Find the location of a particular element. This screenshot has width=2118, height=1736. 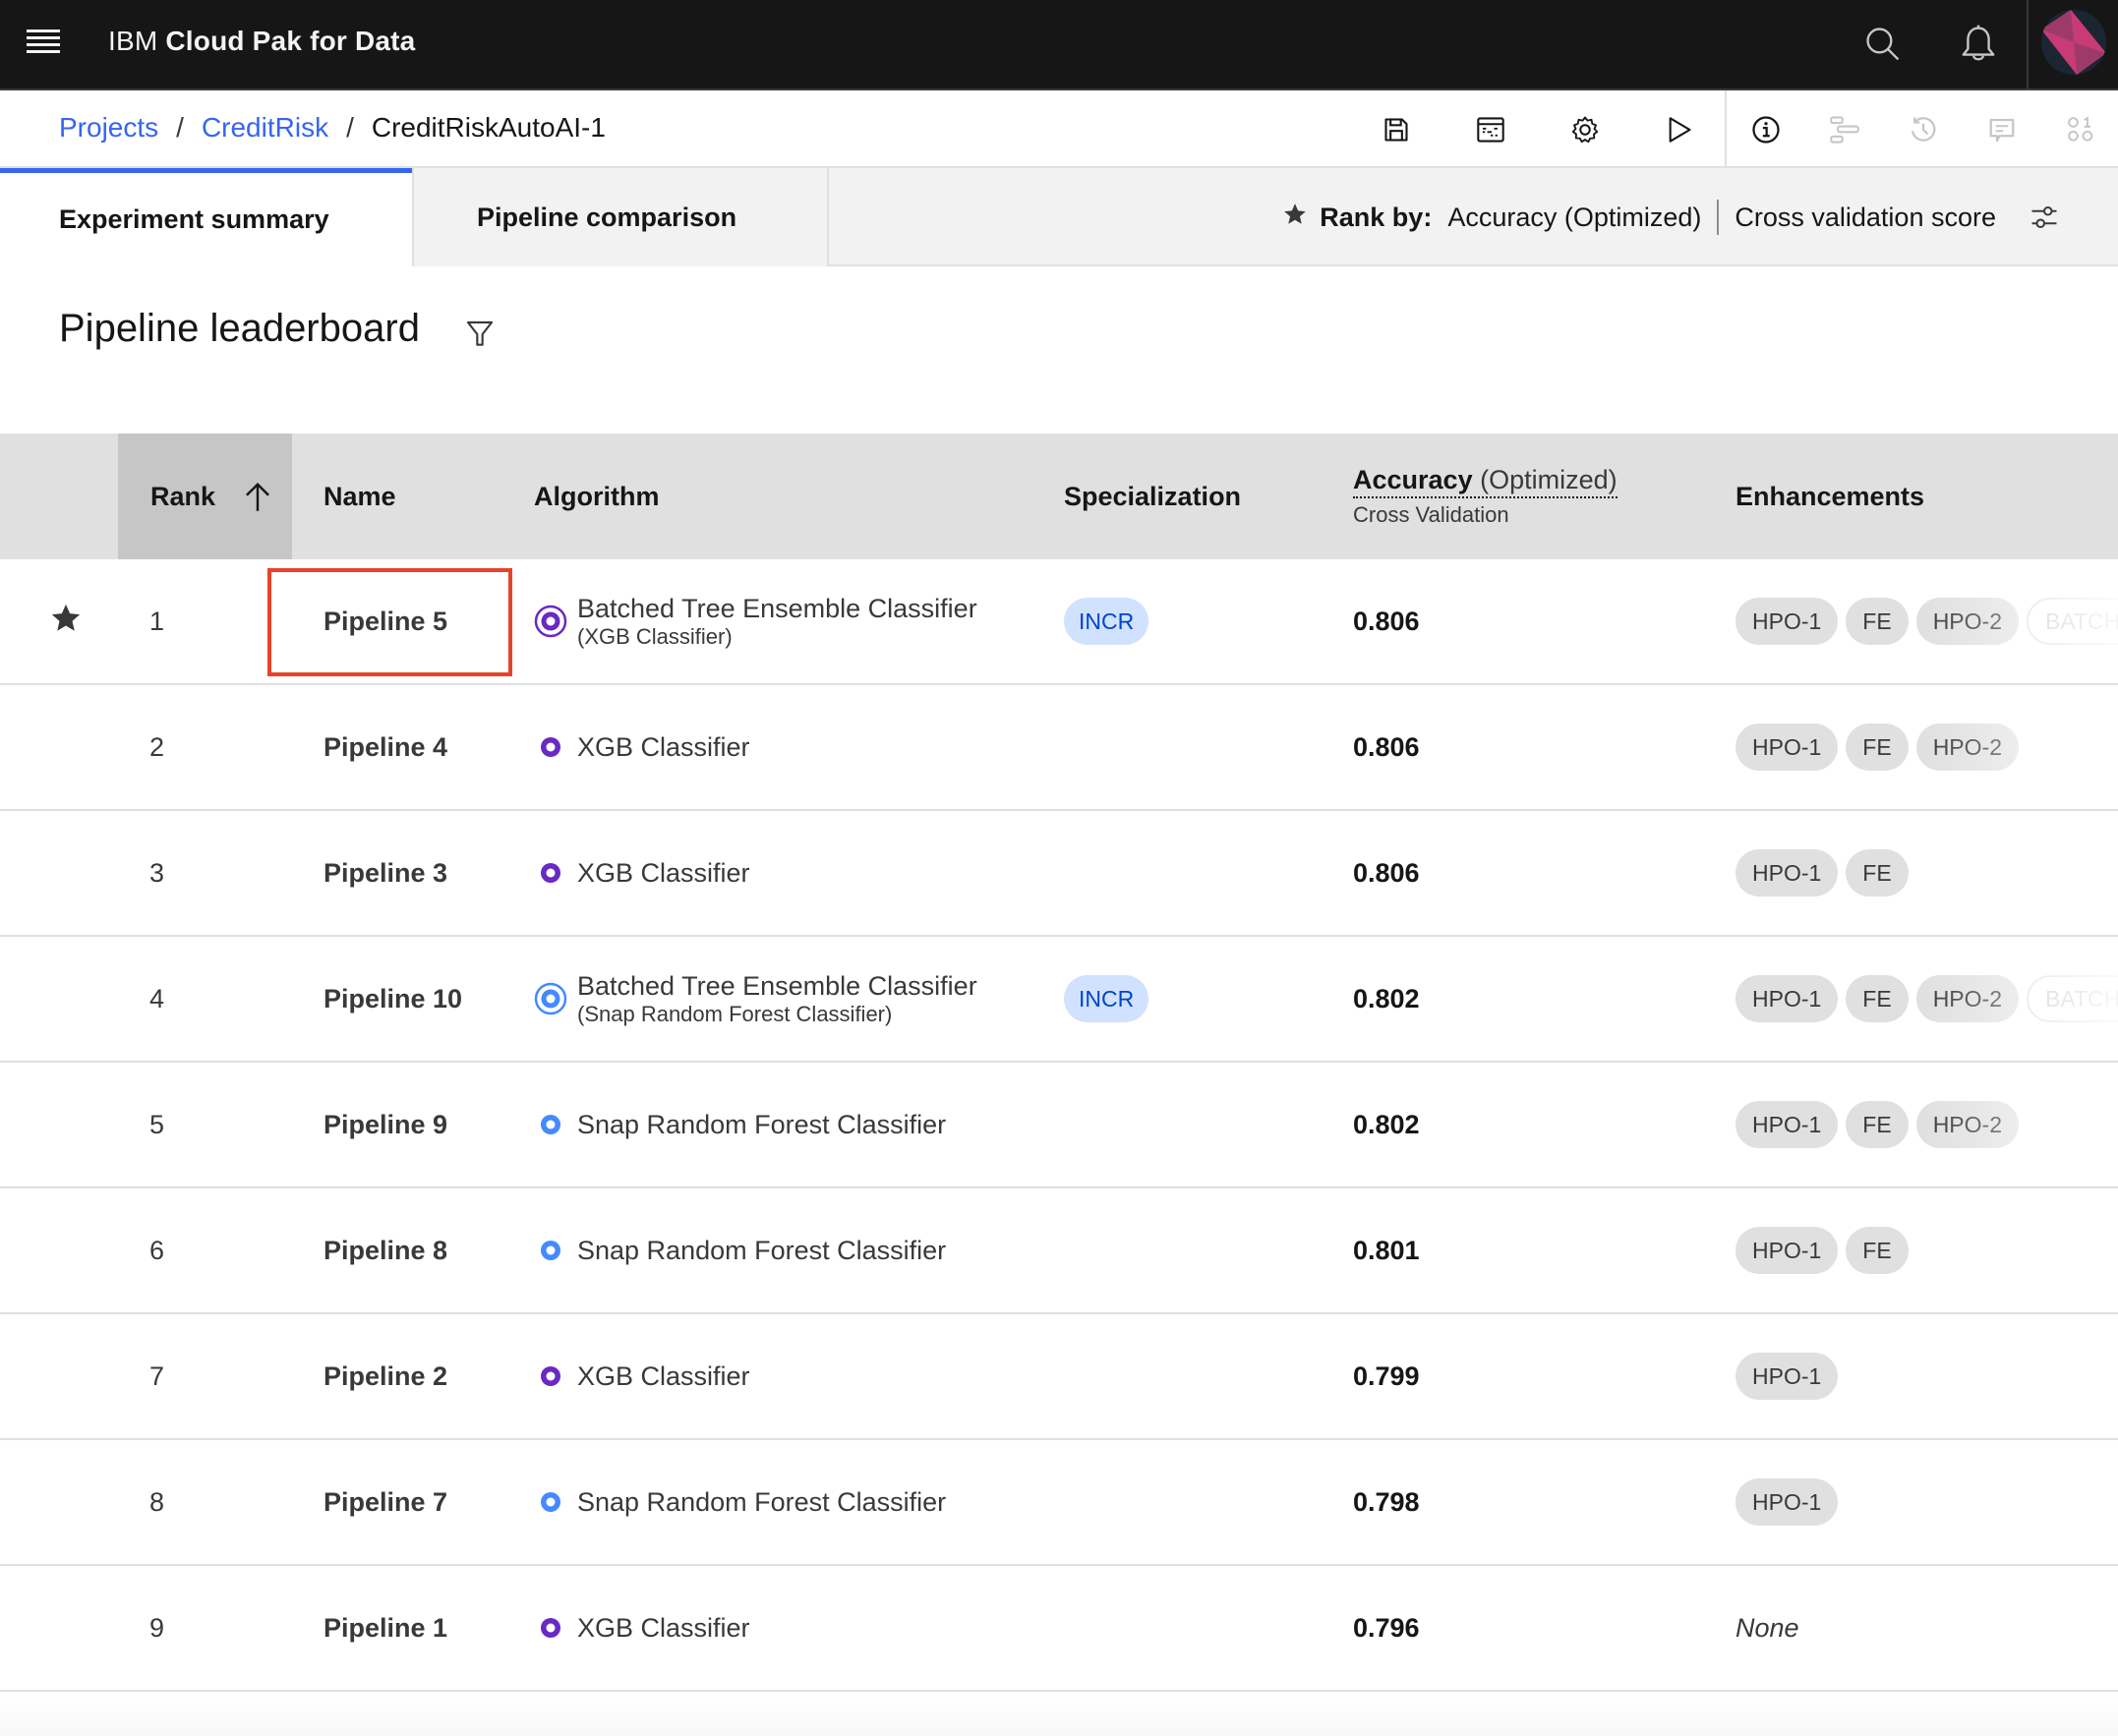

algorithm-subtitle: (Snap Random Forest Classifier) is located at coordinates (735, 1014).